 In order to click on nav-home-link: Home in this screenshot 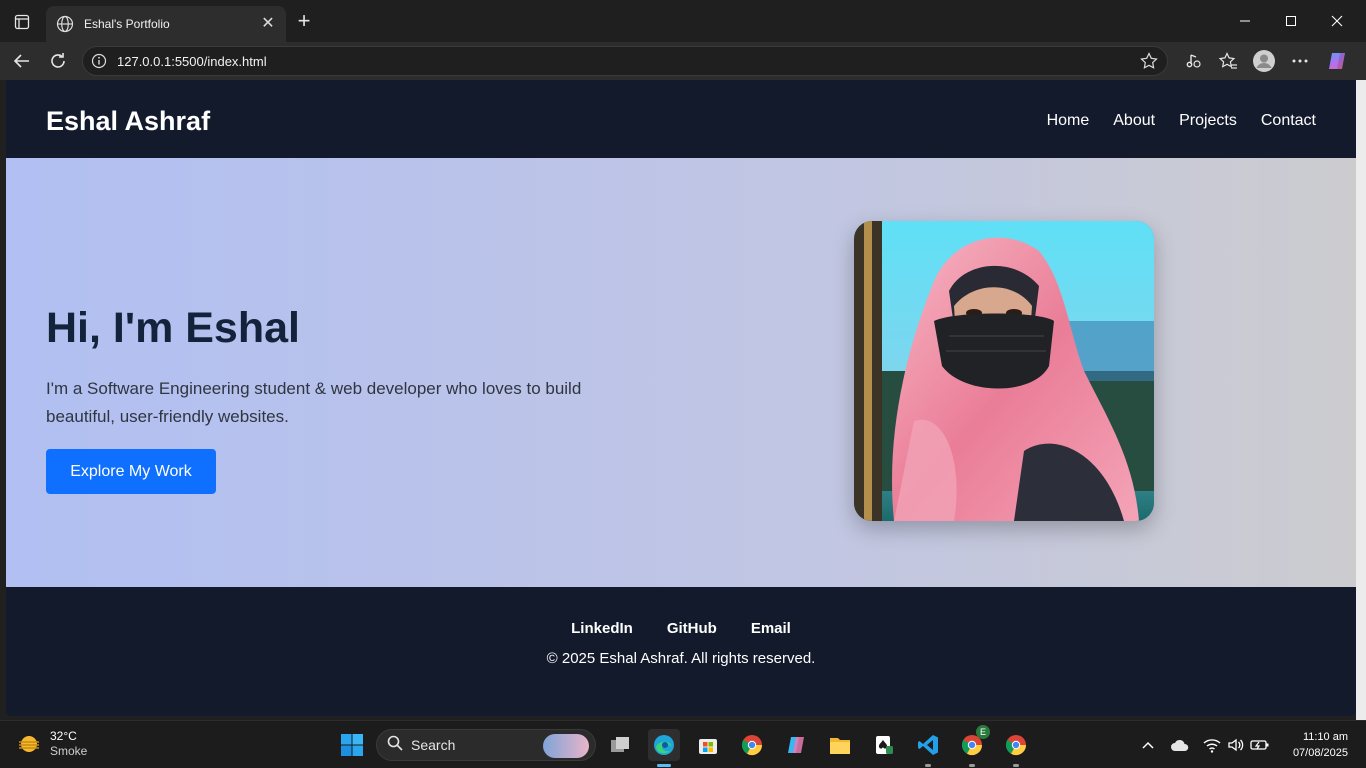, I will do `click(1068, 121)`.